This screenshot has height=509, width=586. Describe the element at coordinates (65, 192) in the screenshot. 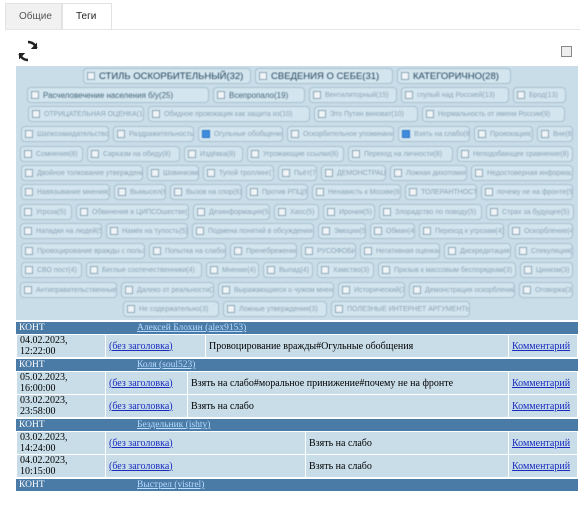

I see `tag-filter-checkbox: Навязывание мнения(6)` at that location.